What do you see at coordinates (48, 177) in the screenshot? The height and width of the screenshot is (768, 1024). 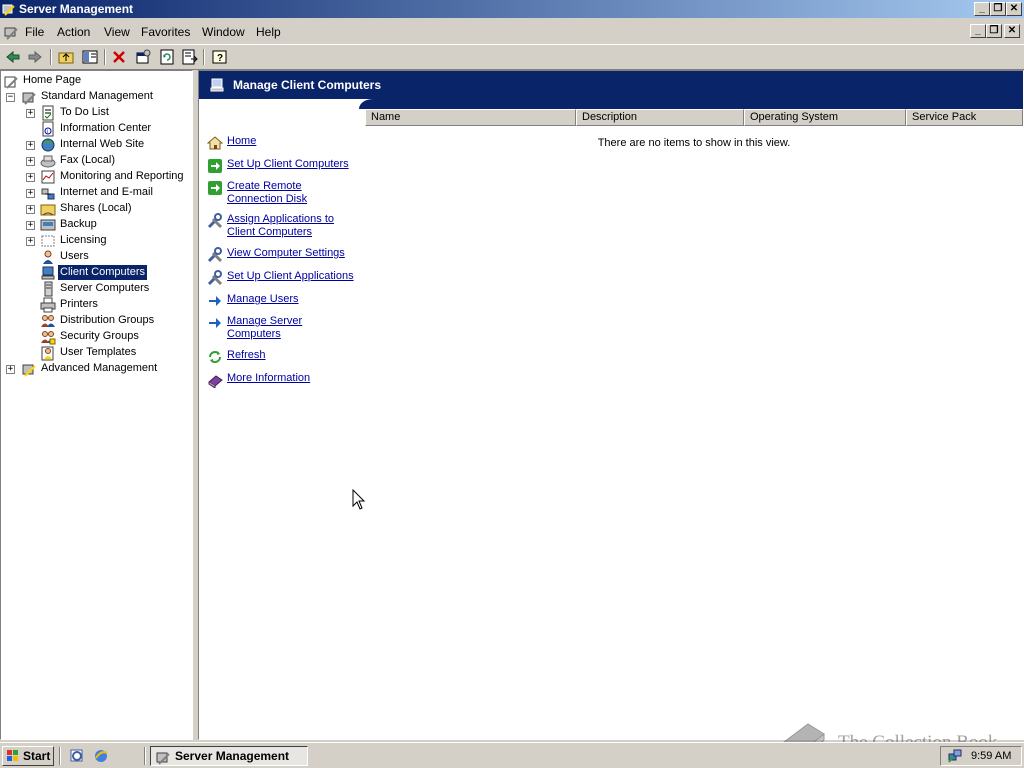 I see `monitoring-icon` at bounding box center [48, 177].